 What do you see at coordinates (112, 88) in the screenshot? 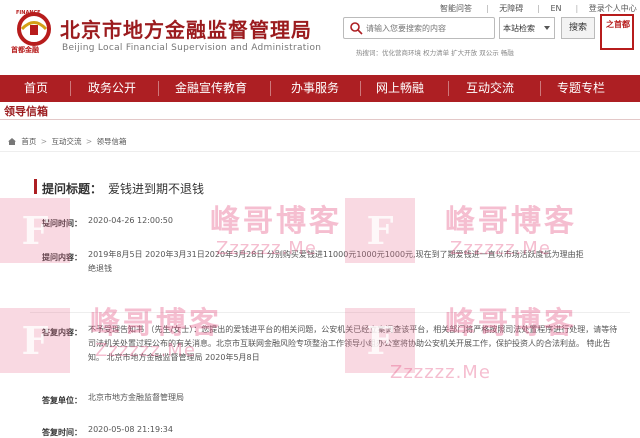
I see `nav-government-affairs: 政务公开` at bounding box center [112, 88].